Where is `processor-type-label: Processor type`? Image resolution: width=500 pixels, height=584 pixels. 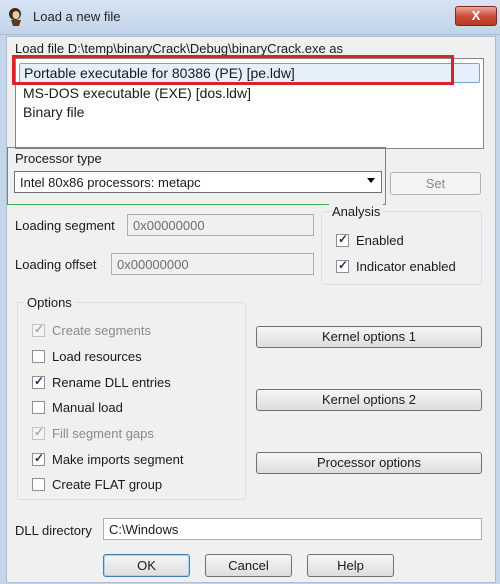 processor-type-label: Processor type is located at coordinates (58, 158).